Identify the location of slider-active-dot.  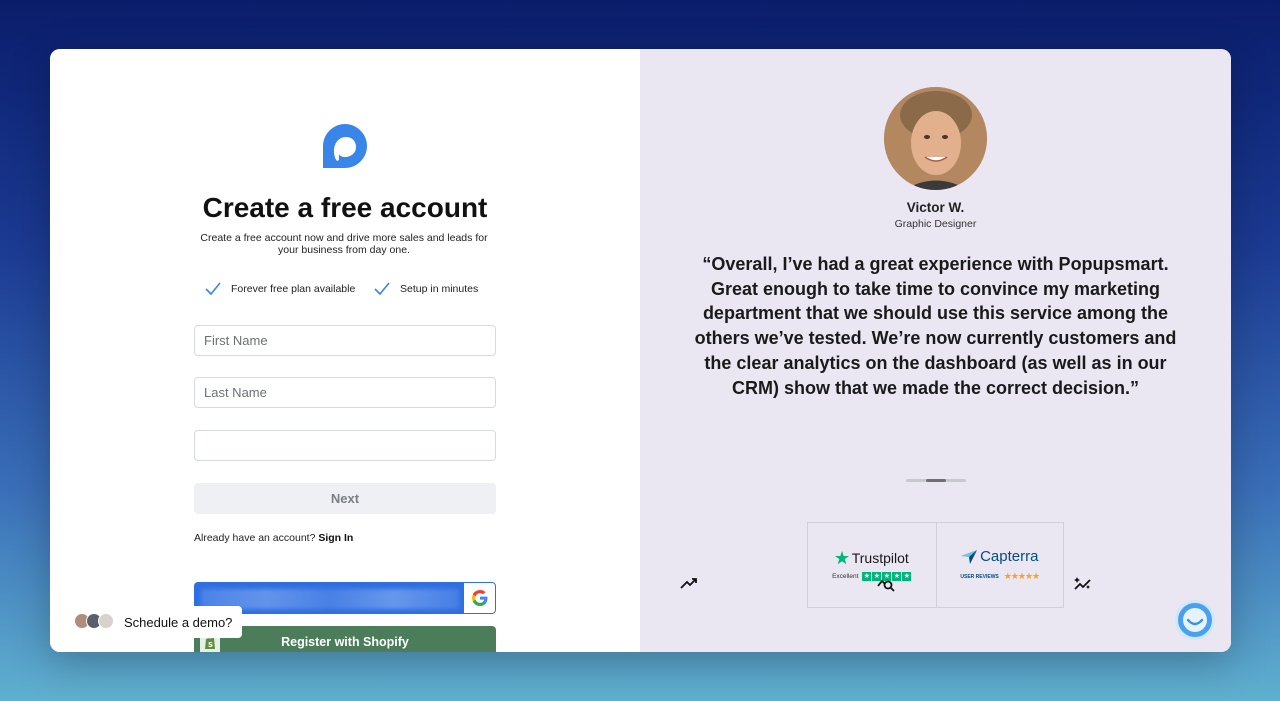
(936, 480).